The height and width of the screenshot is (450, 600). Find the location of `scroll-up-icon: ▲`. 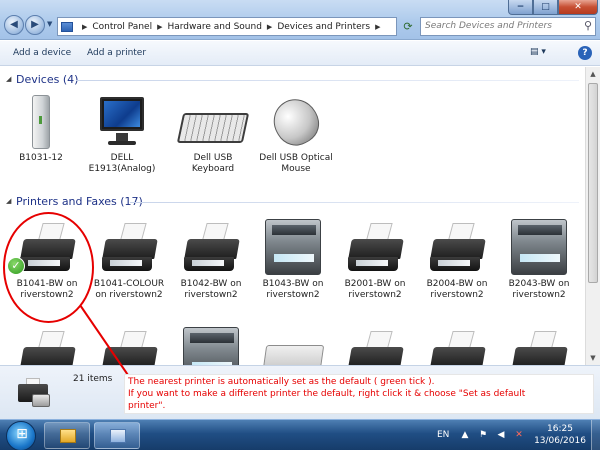

scroll-up-icon: ▲ is located at coordinates (593, 74).